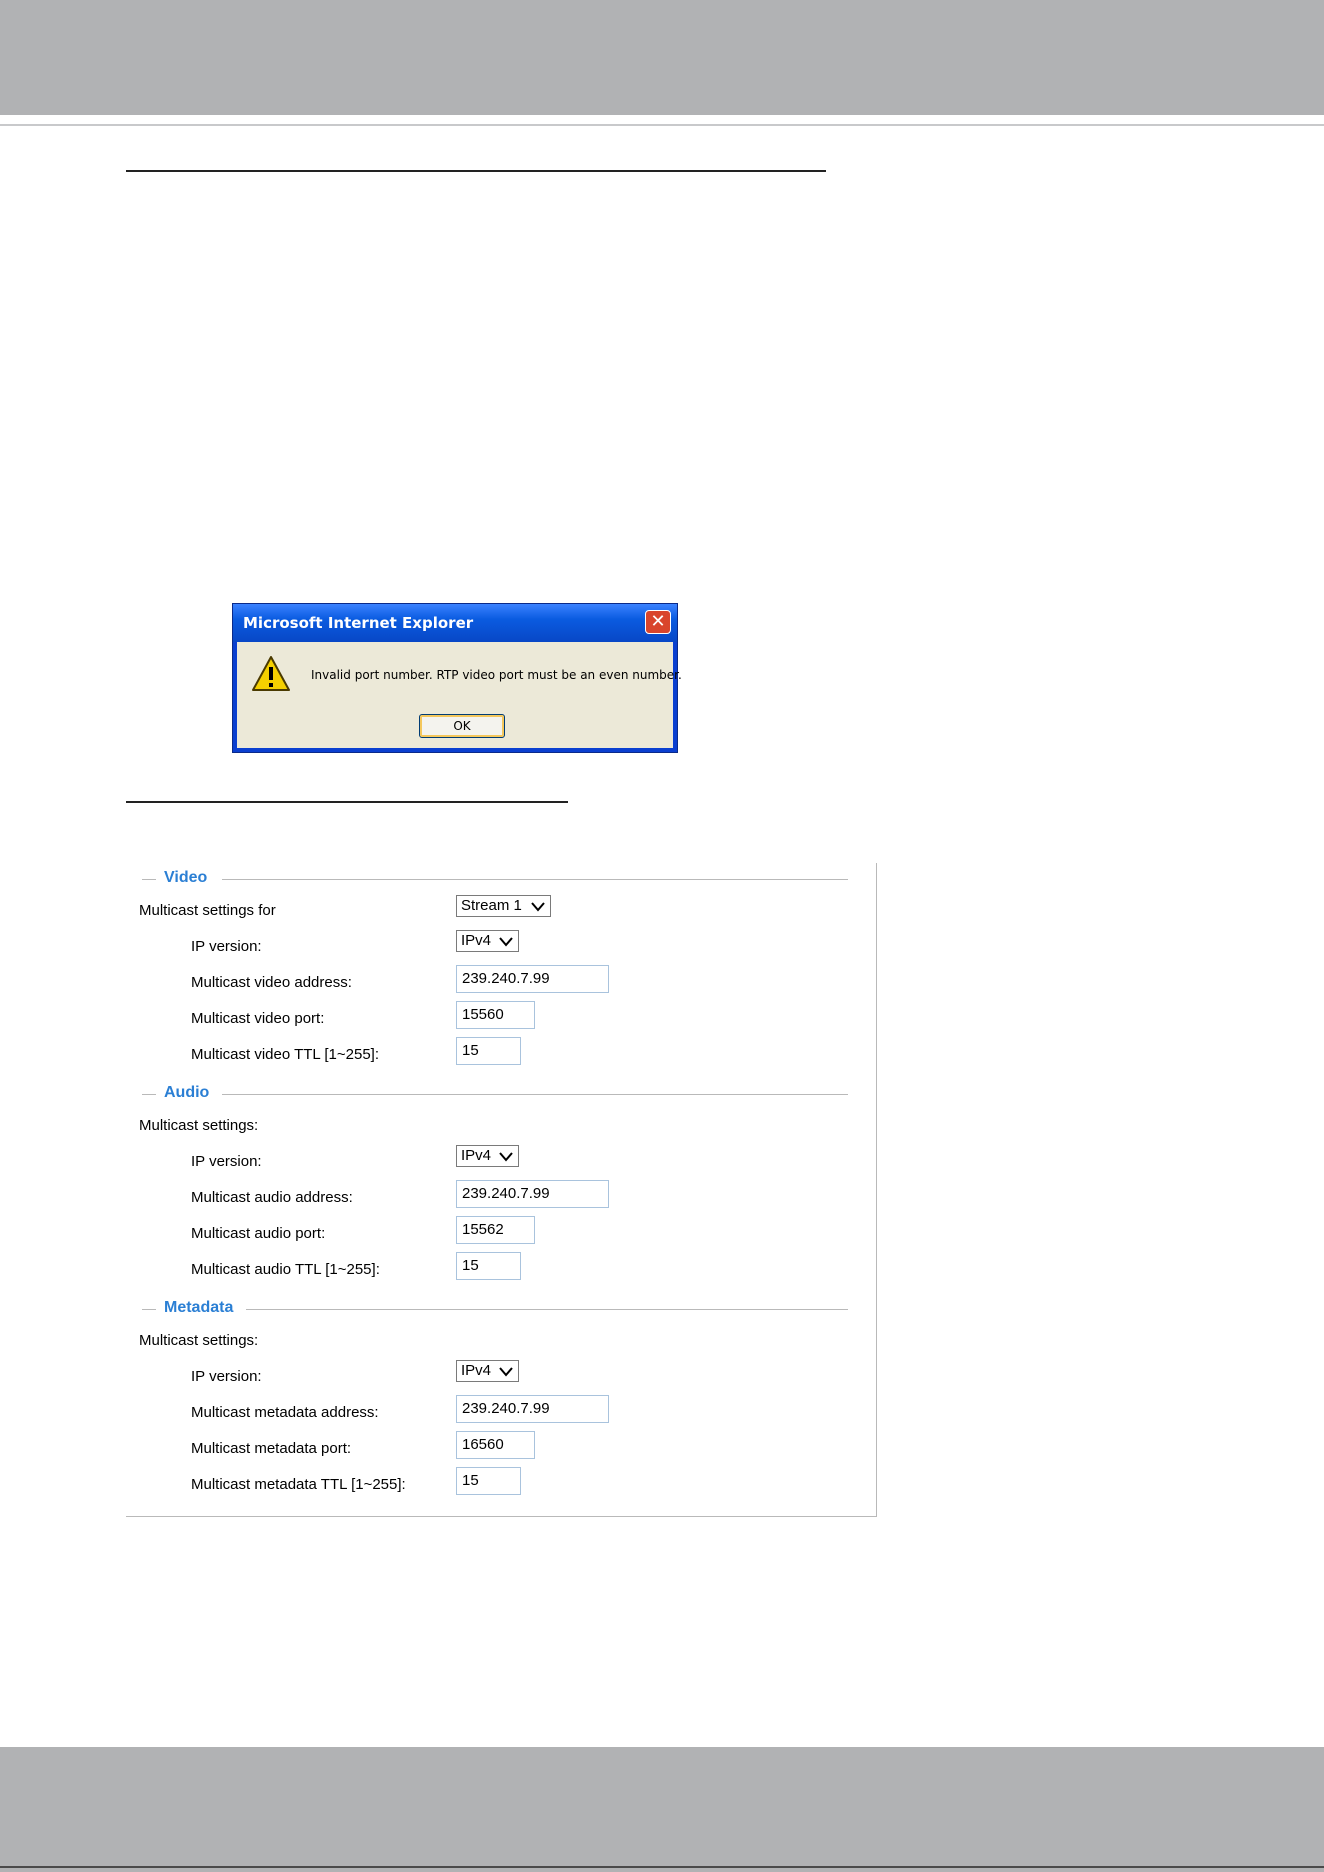  I want to click on video-ip-version-label: IP version:, so click(226, 946).